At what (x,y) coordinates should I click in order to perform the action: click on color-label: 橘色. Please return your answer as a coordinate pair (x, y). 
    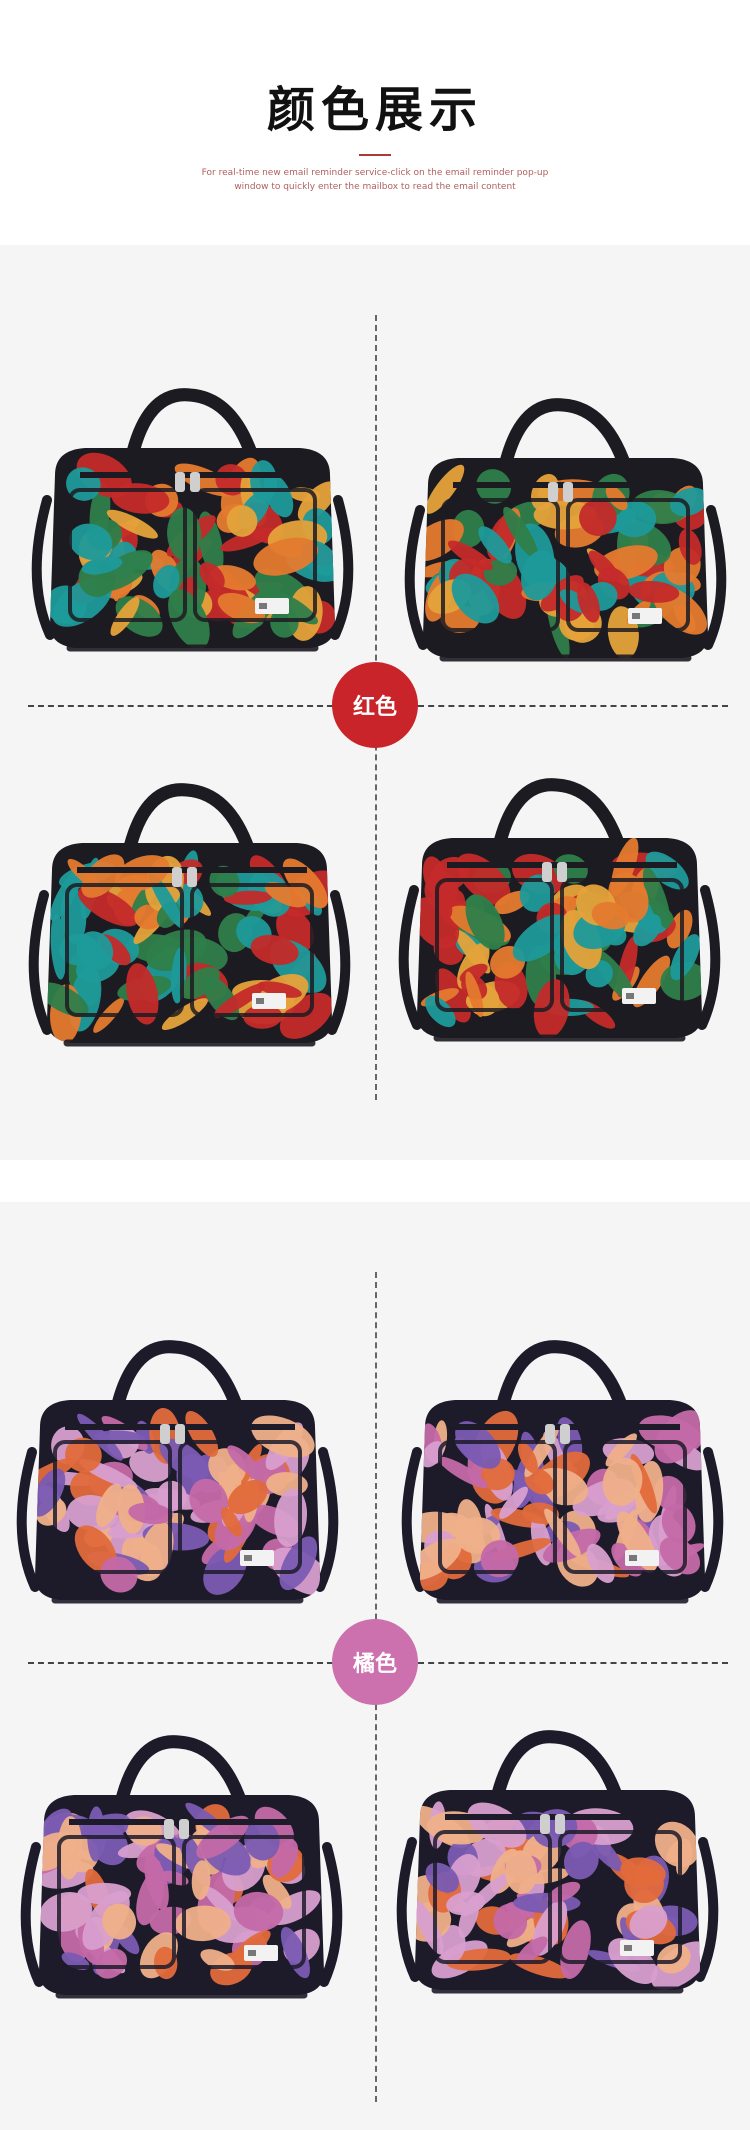
    Looking at the image, I should click on (374, 1664).